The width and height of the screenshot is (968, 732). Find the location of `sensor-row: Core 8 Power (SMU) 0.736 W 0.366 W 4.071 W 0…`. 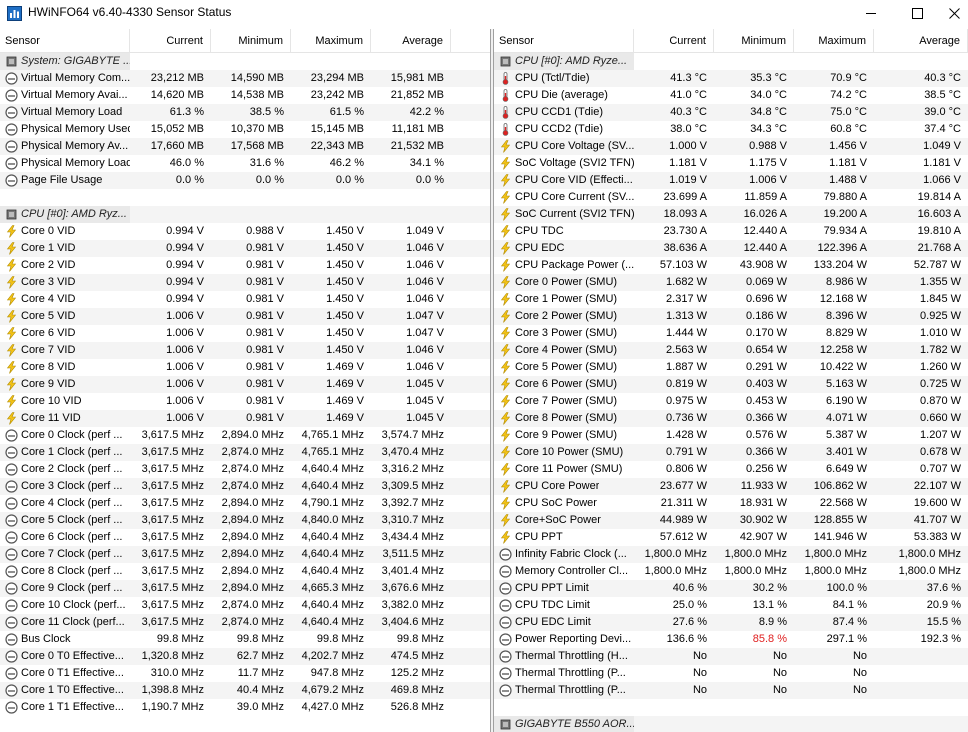

sensor-row: Core 8 Power (SMU) 0.736 W 0.366 W 4.071 W 0… is located at coordinates (731, 418).